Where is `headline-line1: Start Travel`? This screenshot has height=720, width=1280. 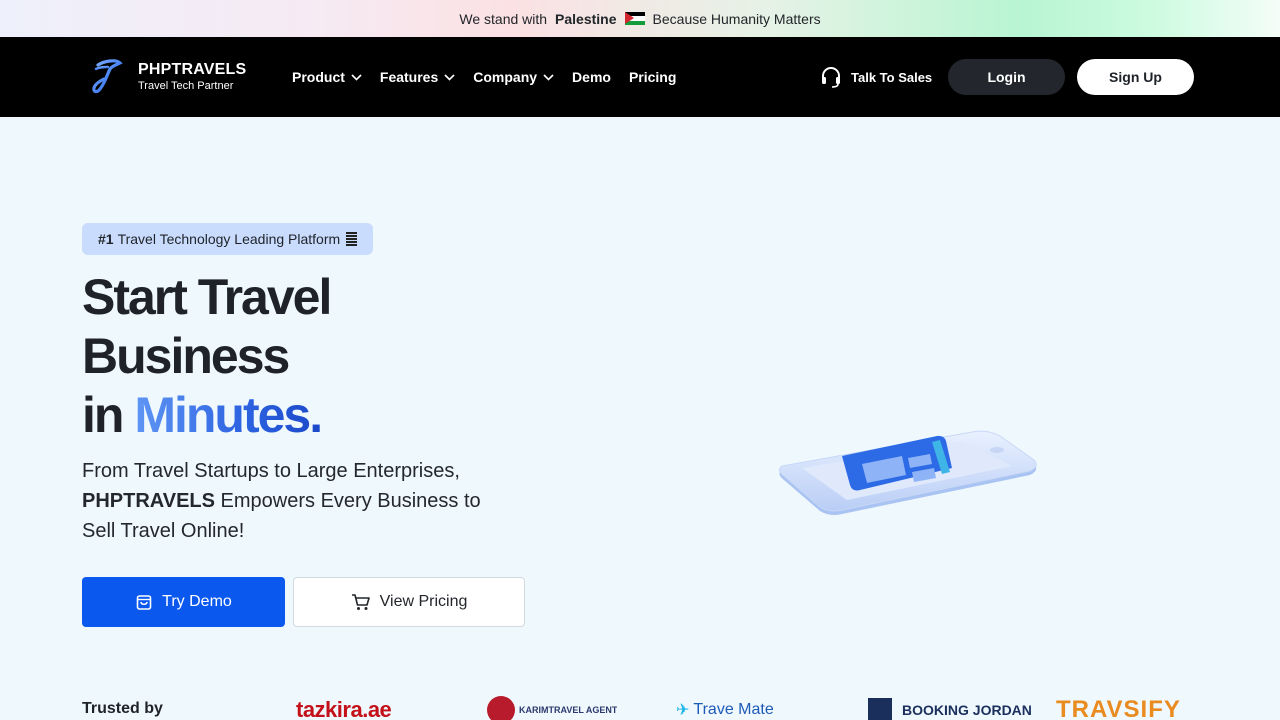
headline-line1: Start Travel is located at coordinates (207, 297).